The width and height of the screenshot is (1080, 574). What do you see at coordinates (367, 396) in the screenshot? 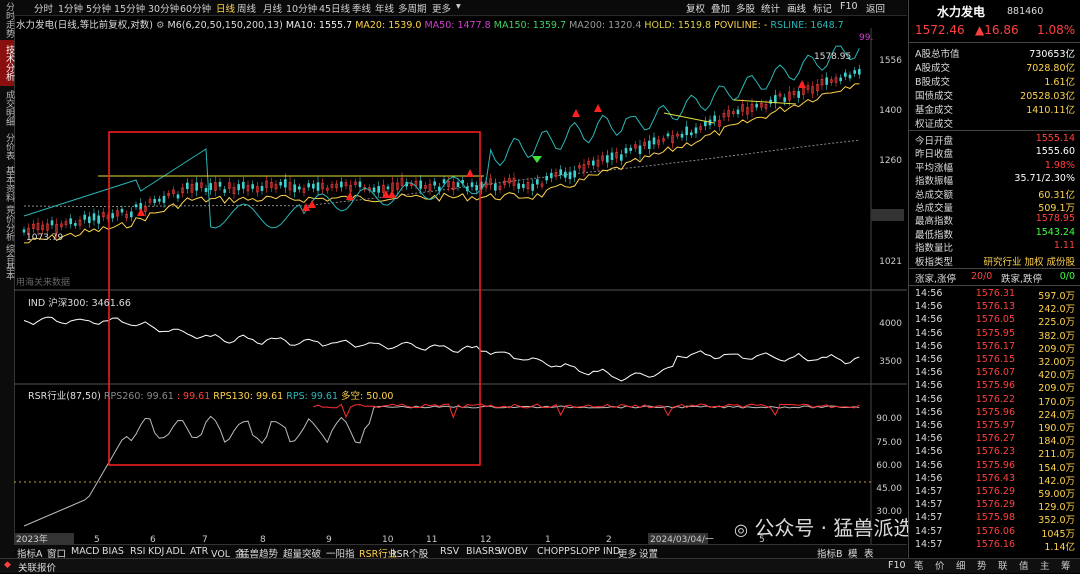
I see `rsr-duokong: 多空: 50.00` at bounding box center [367, 396].